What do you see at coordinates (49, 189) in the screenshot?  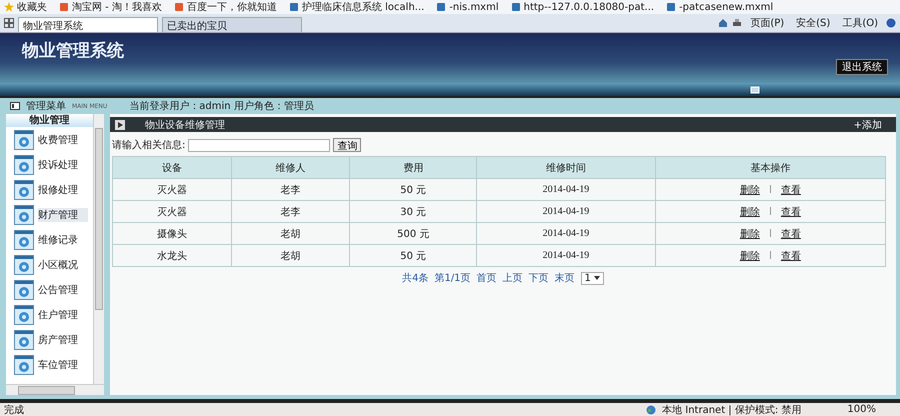 I see `sidebar-item: 报修处理` at bounding box center [49, 189].